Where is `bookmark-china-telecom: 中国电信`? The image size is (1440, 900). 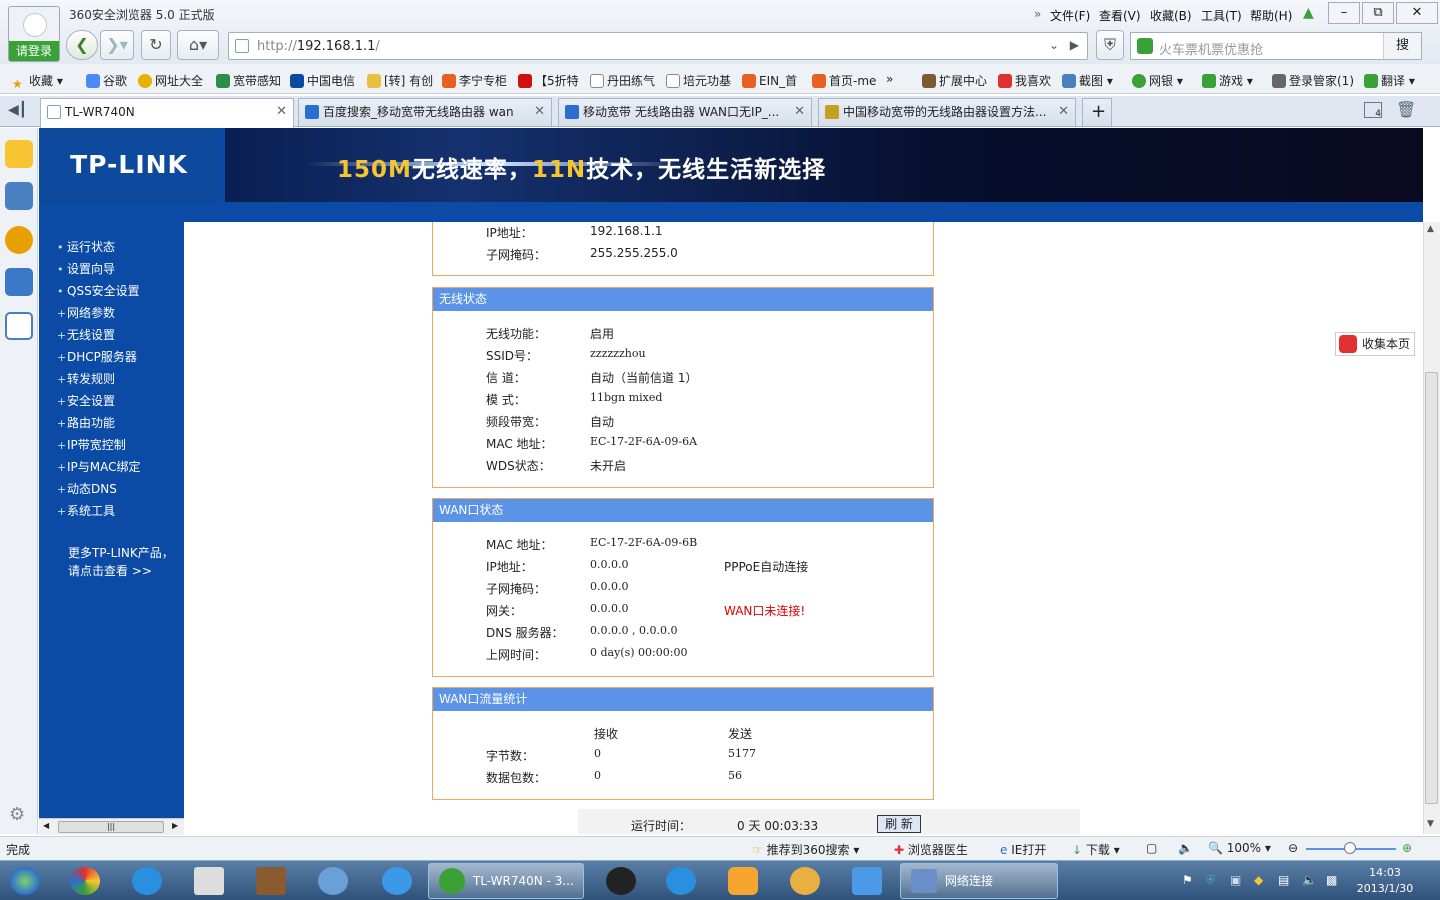 bookmark-china-telecom: 中国电信 is located at coordinates (322, 80).